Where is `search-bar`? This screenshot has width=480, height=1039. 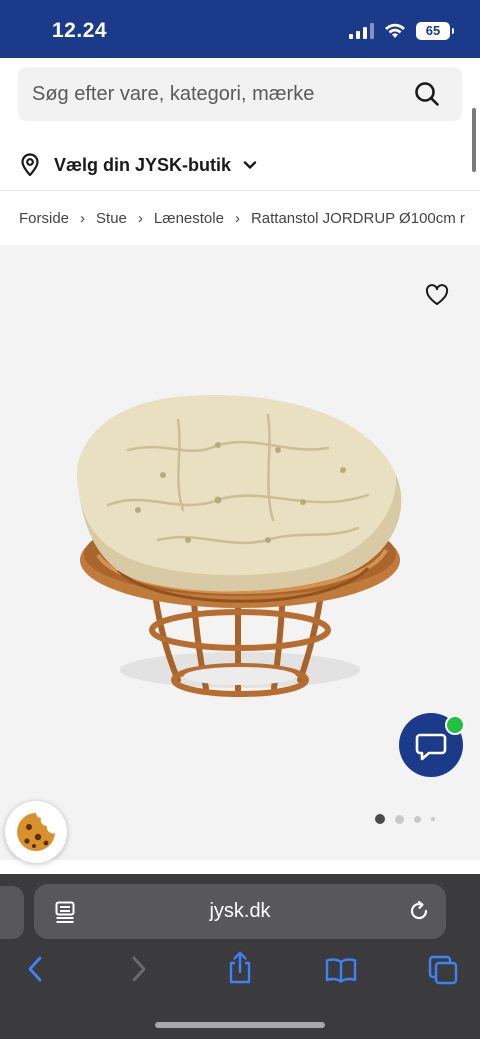 search-bar is located at coordinates (240, 94).